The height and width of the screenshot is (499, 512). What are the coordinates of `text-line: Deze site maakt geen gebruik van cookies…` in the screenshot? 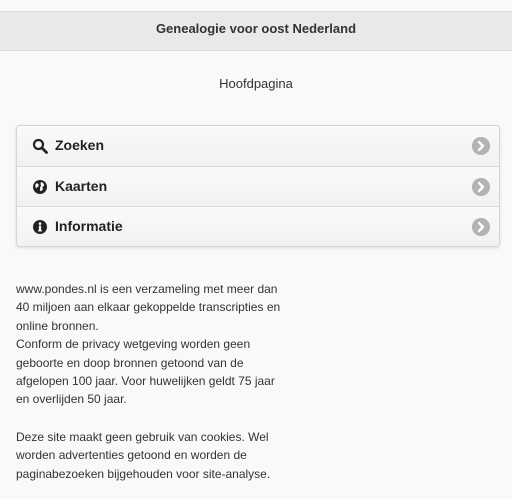 It's located at (142, 437).